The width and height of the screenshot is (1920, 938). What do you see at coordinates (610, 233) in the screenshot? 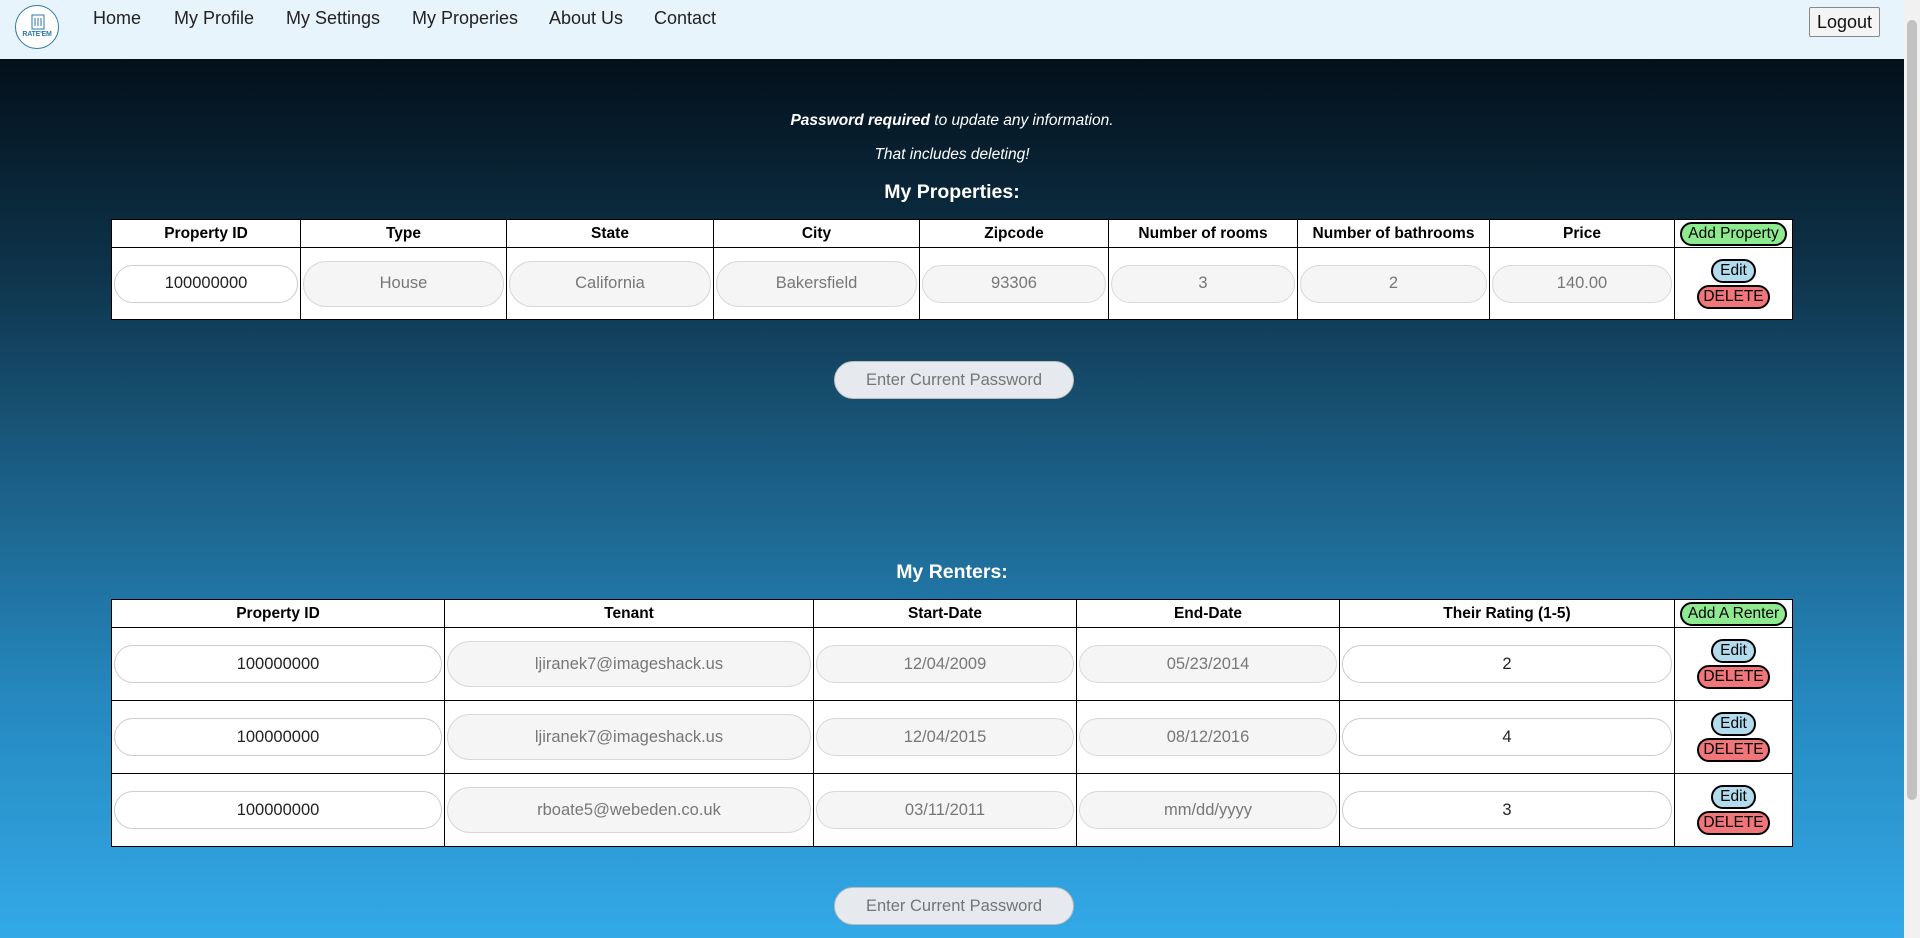
I see `header-state: State` at bounding box center [610, 233].